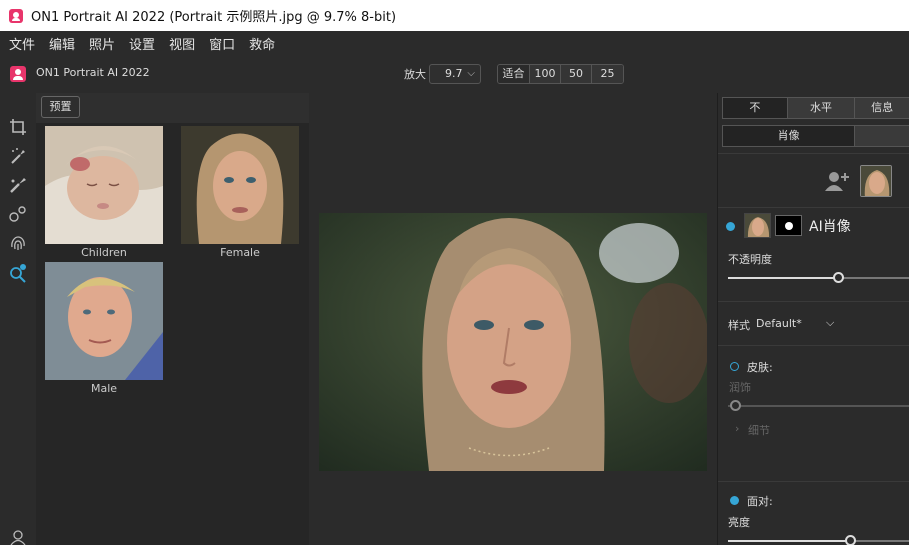 The image size is (909, 545). What do you see at coordinates (789, 136) in the screenshot?
I see `tab-portrait: 肖像` at bounding box center [789, 136].